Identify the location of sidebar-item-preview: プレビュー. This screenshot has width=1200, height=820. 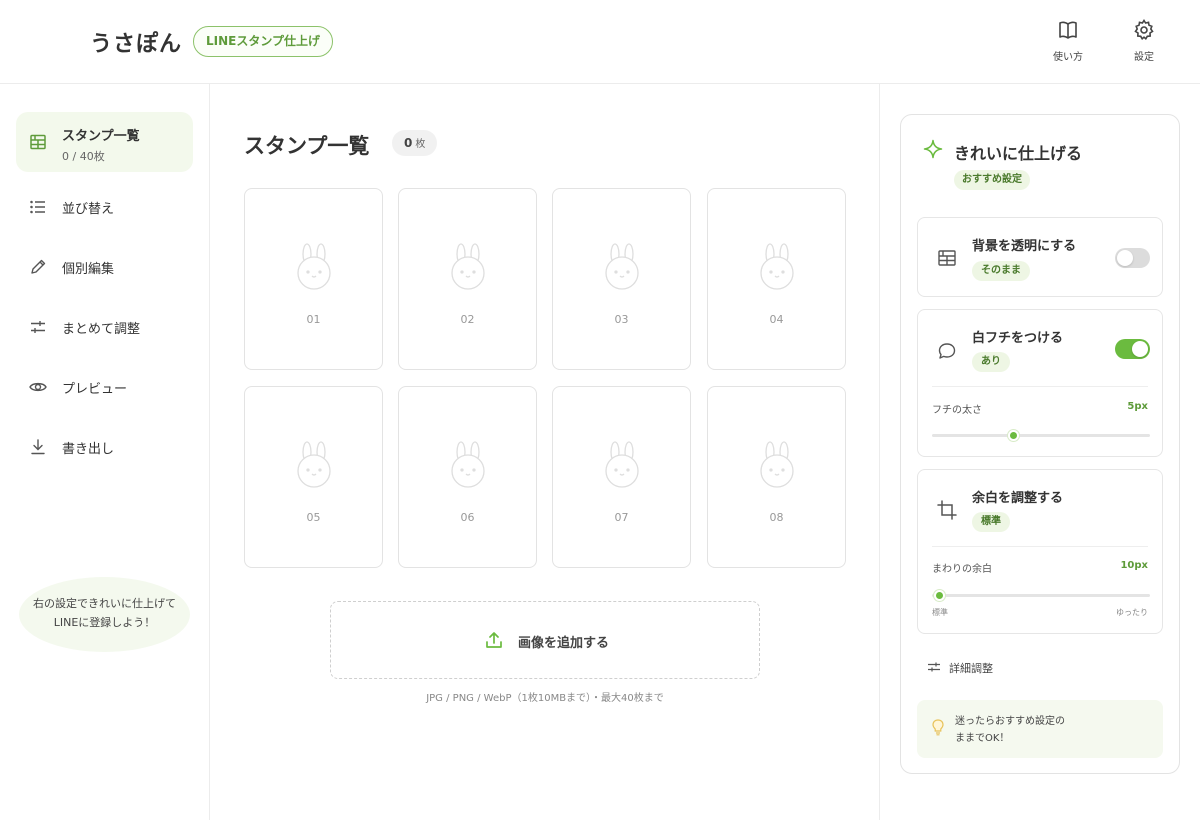
(104, 387).